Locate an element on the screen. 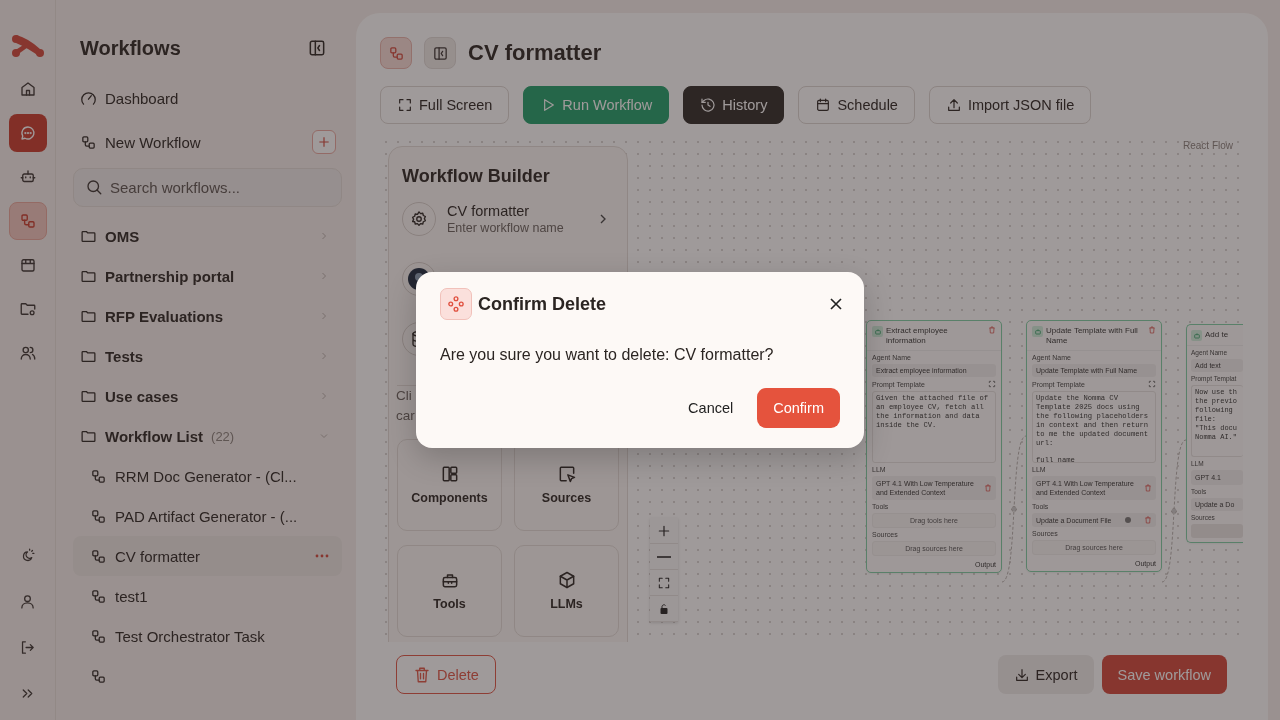  add-button is located at coordinates (324, 142).